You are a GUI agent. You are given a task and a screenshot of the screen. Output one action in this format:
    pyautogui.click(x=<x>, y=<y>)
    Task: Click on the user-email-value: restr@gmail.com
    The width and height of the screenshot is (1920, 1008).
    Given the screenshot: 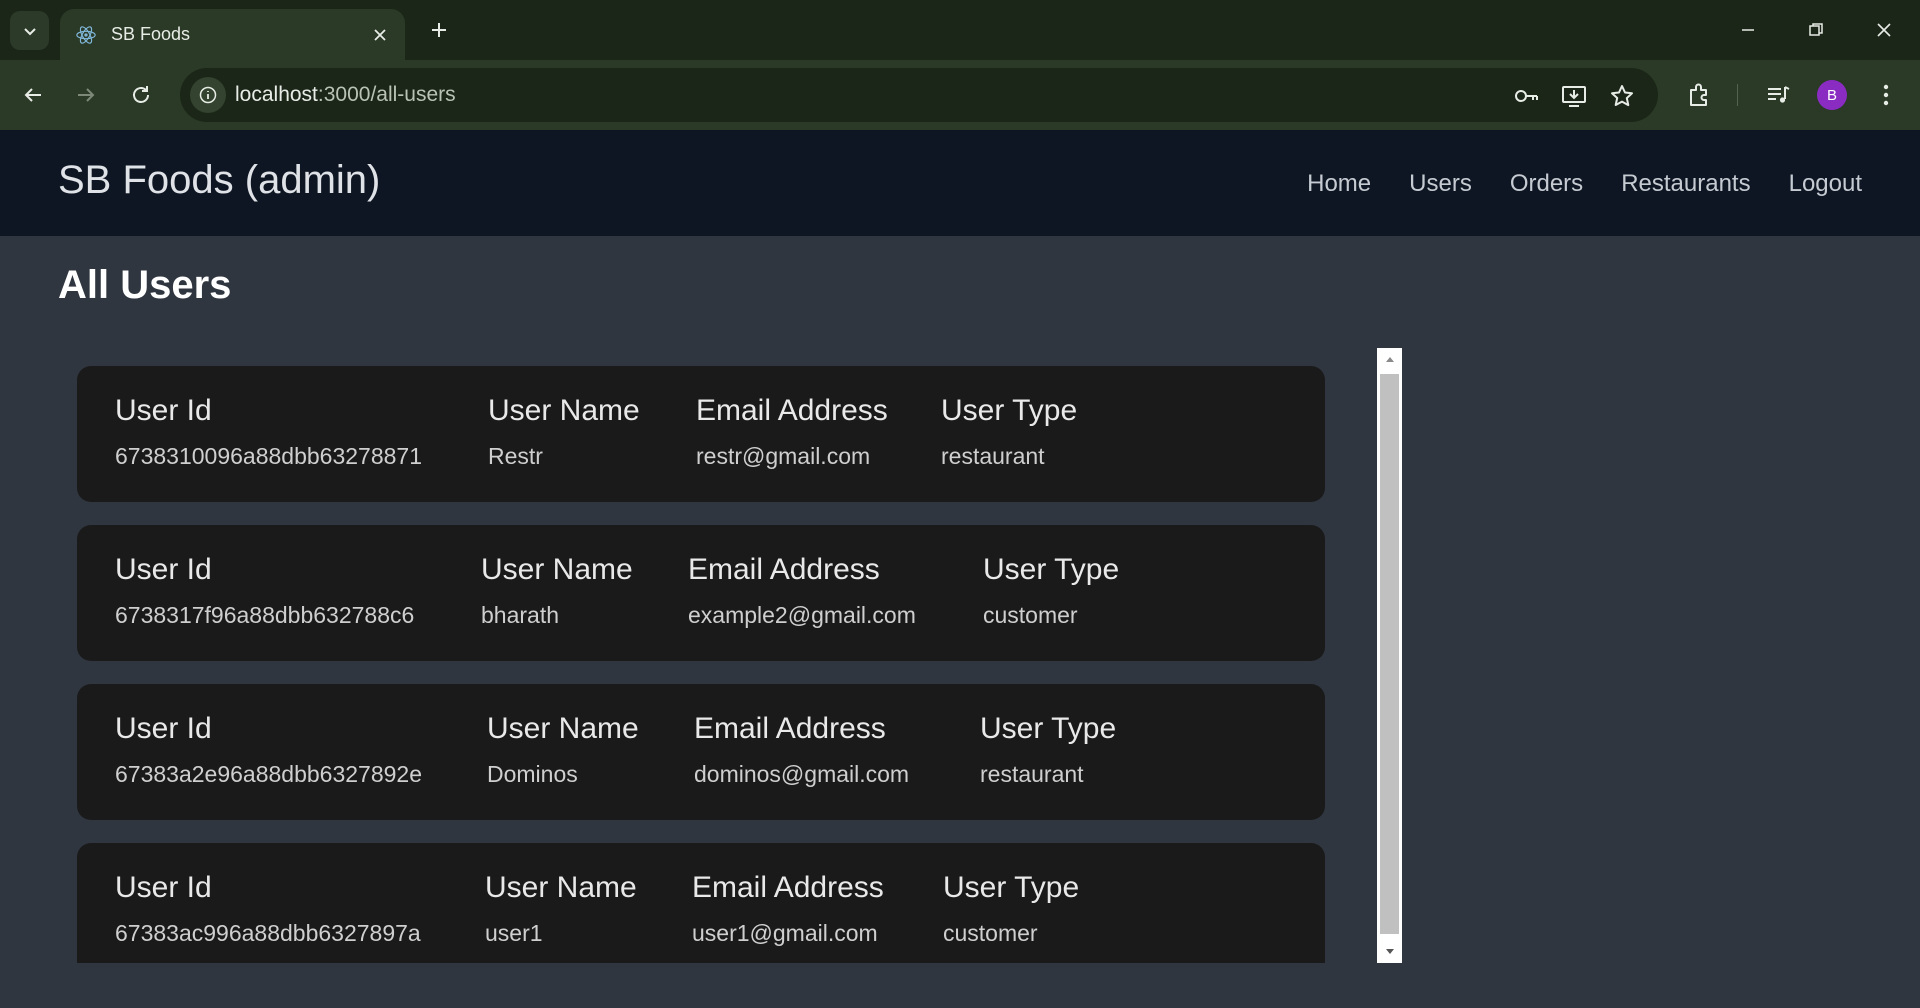 What is the action you would take?
    pyautogui.click(x=783, y=456)
    